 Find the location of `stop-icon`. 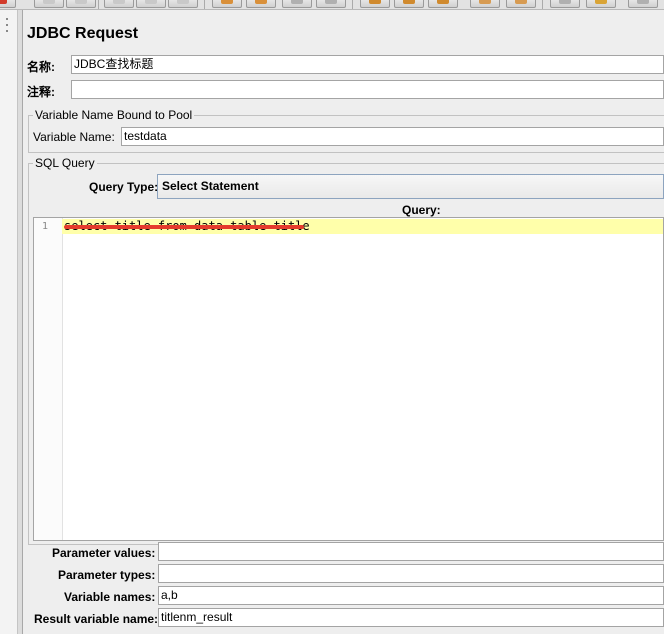

stop-icon is located at coordinates (443, 2).